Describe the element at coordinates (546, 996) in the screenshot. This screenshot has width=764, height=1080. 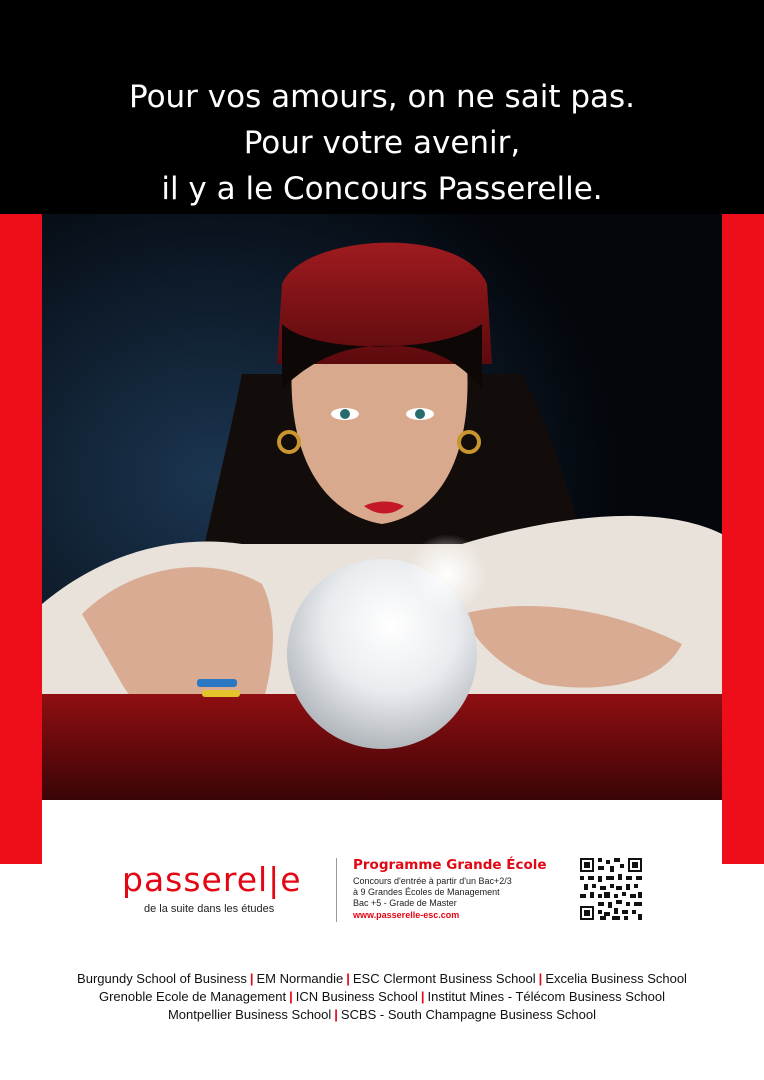
I see `school-name: Institut Mines - Télécom Business School` at that location.